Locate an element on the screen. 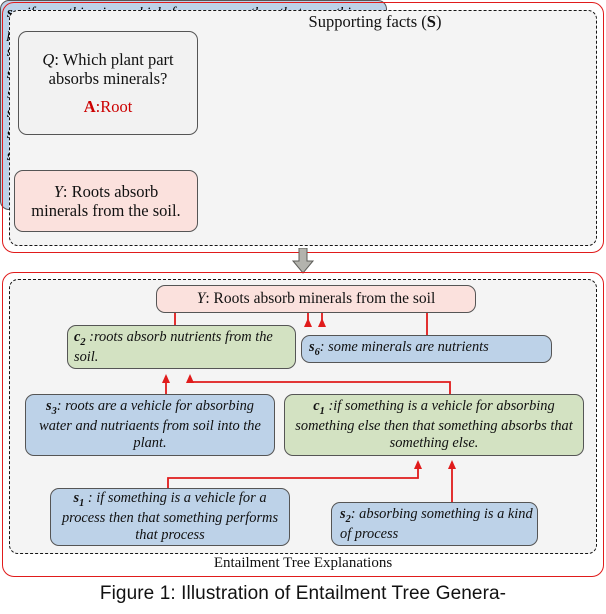 Image resolution: width=606 pixels, height=614 pixels. answer-line: A:Root is located at coordinates (108, 106).